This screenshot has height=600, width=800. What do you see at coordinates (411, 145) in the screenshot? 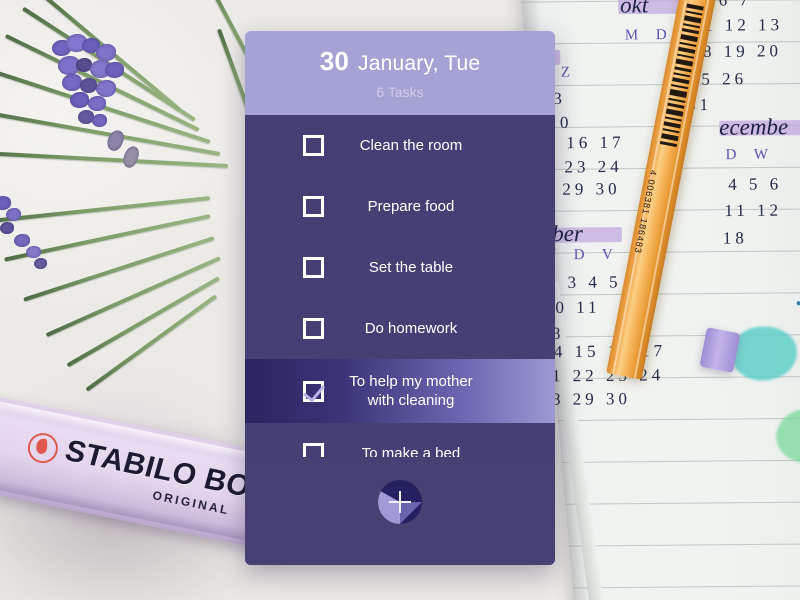
I see `task-label: Clean the room` at bounding box center [411, 145].